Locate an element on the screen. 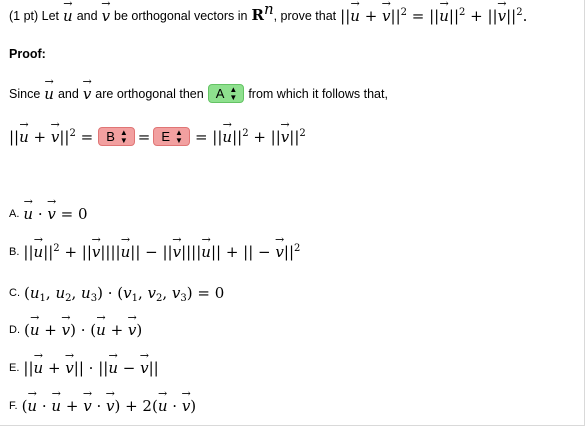 The image size is (585, 426). option-letter: C. is located at coordinates (14, 293).